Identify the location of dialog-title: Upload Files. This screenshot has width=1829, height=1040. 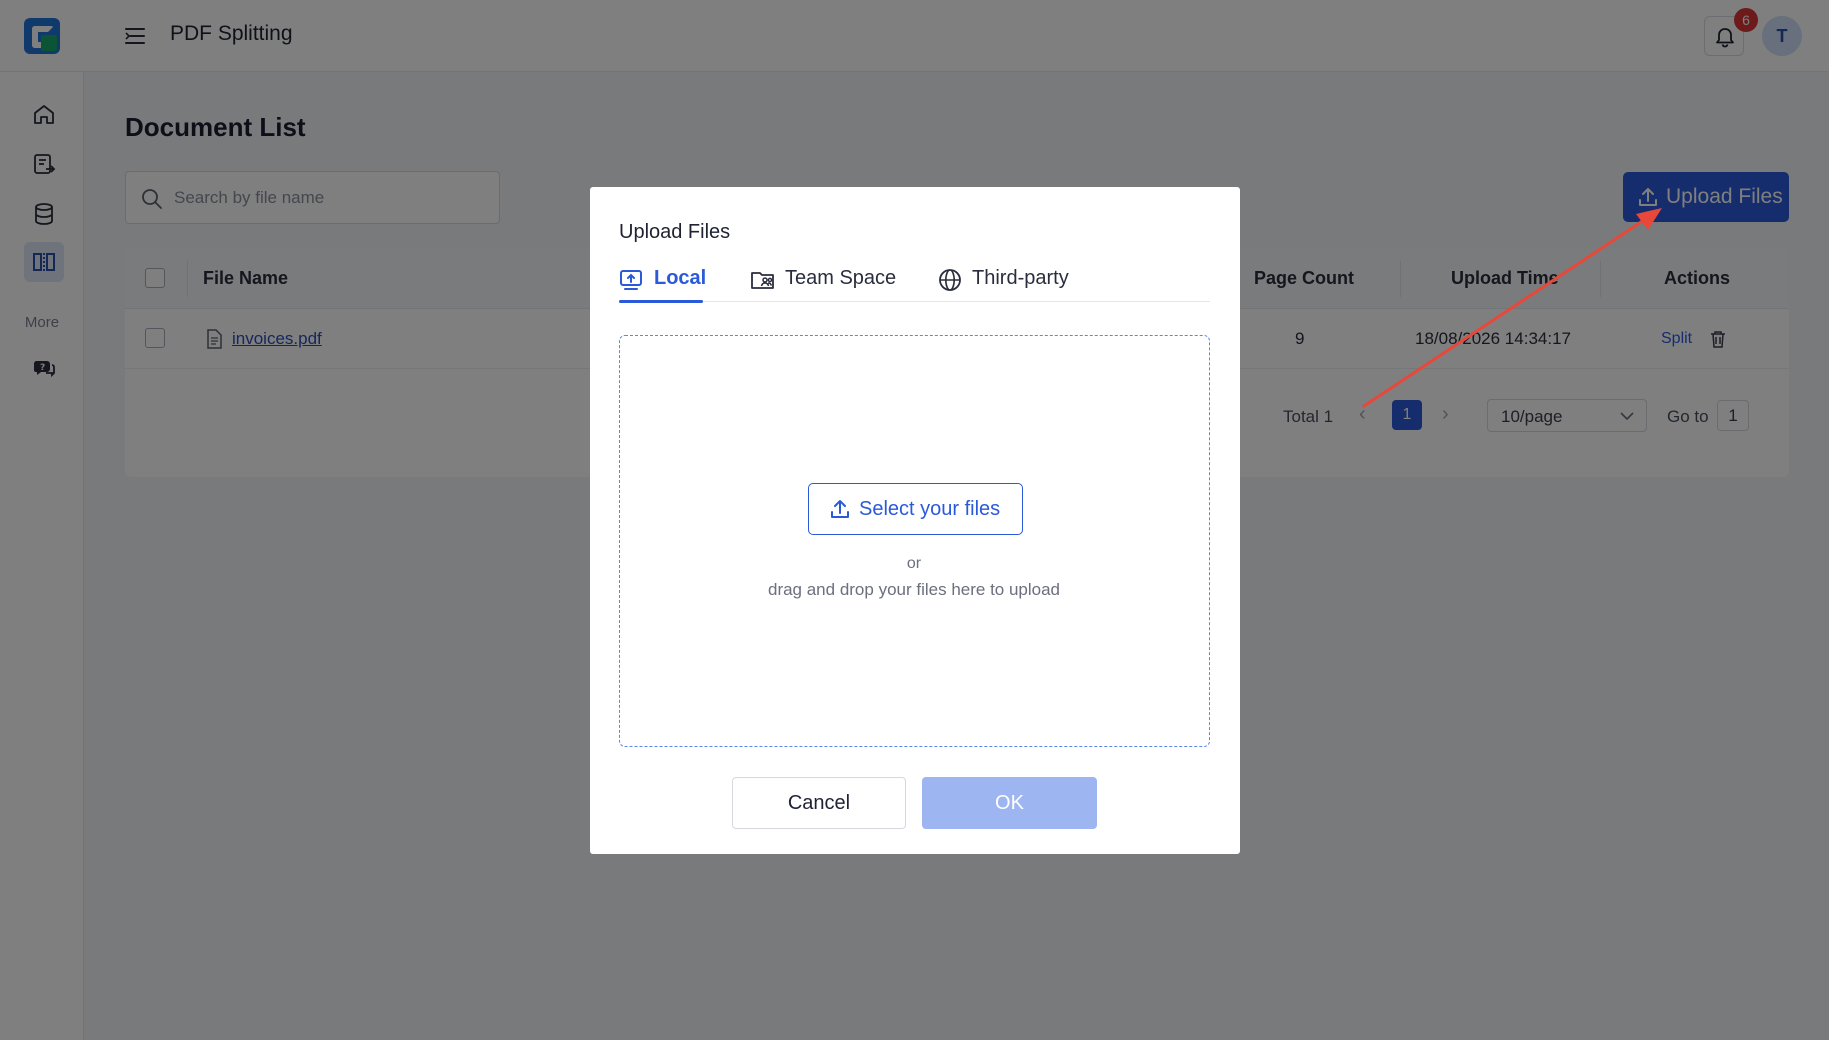
(675, 232).